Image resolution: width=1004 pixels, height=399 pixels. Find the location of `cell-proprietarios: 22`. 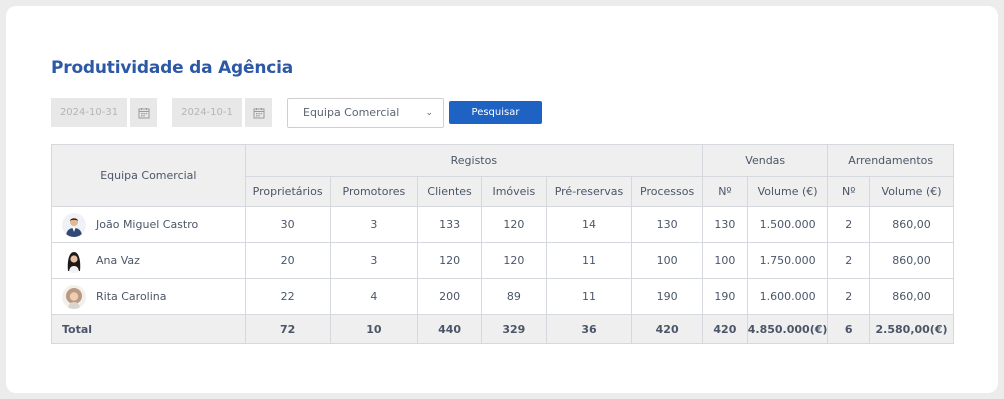

cell-proprietarios: 22 is located at coordinates (287, 296).